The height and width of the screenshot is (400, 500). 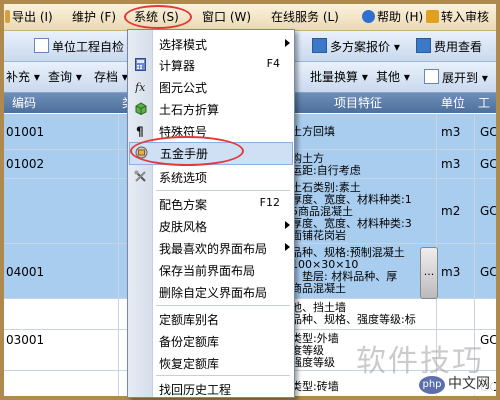 I want to click on menu-item-save-layout: 保存当前界面布局, so click(x=211, y=269).